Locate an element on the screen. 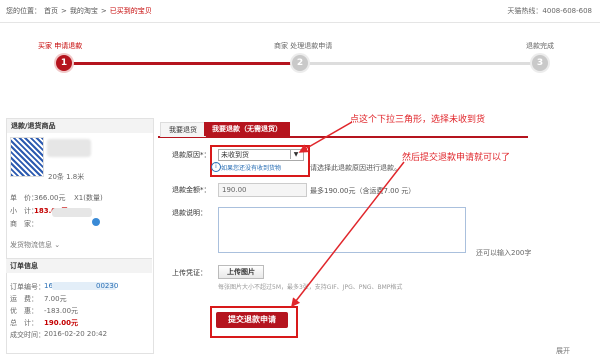 This screenshot has height=356, width=600. annotation-arrows is located at coordinates (348, 214).